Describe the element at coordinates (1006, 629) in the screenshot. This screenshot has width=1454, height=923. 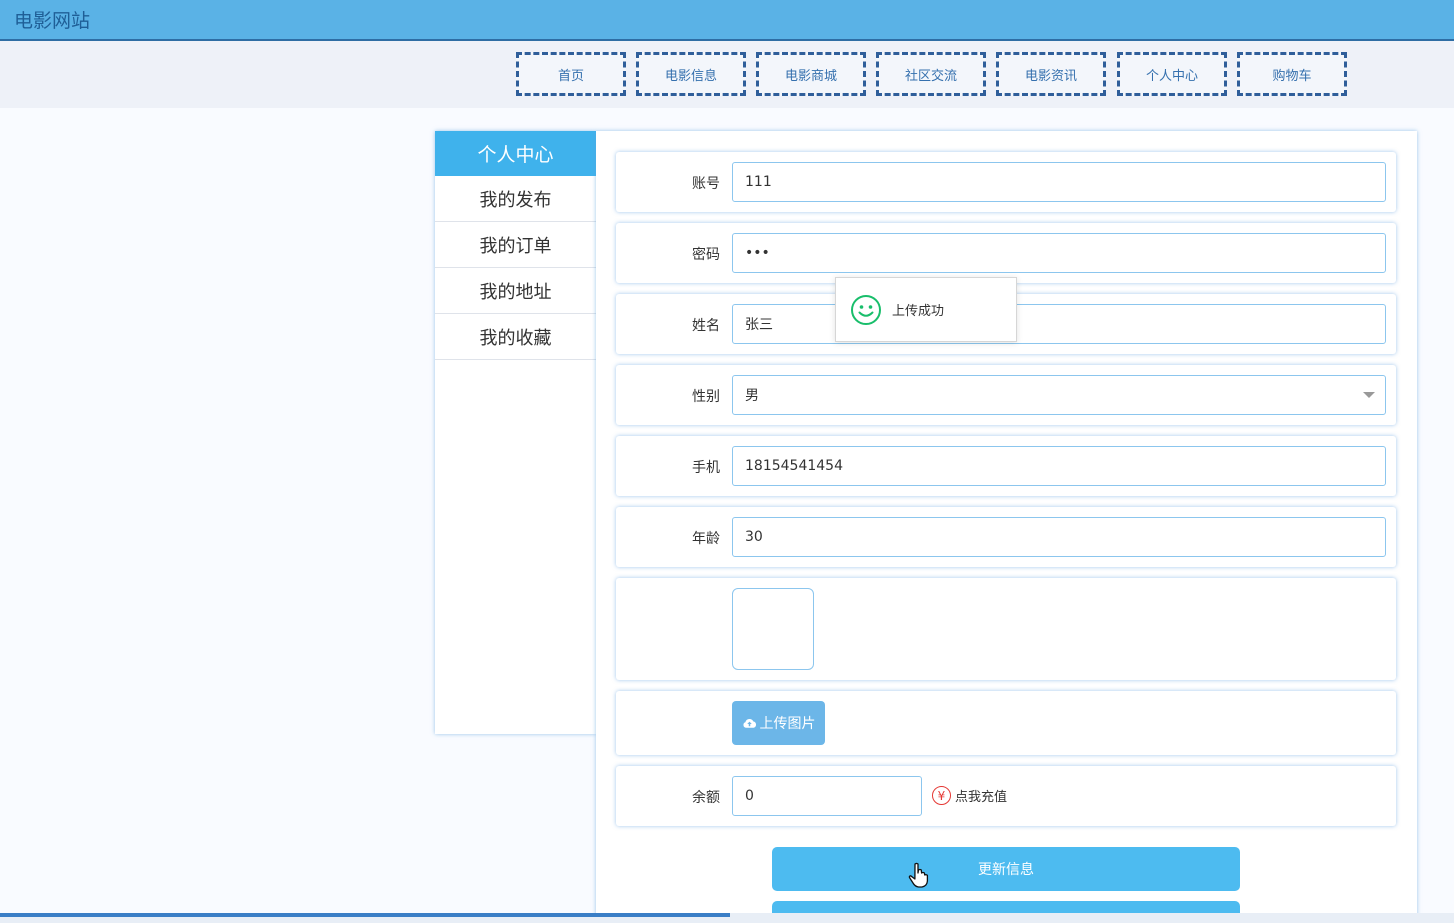
I see `avatar-row` at that location.